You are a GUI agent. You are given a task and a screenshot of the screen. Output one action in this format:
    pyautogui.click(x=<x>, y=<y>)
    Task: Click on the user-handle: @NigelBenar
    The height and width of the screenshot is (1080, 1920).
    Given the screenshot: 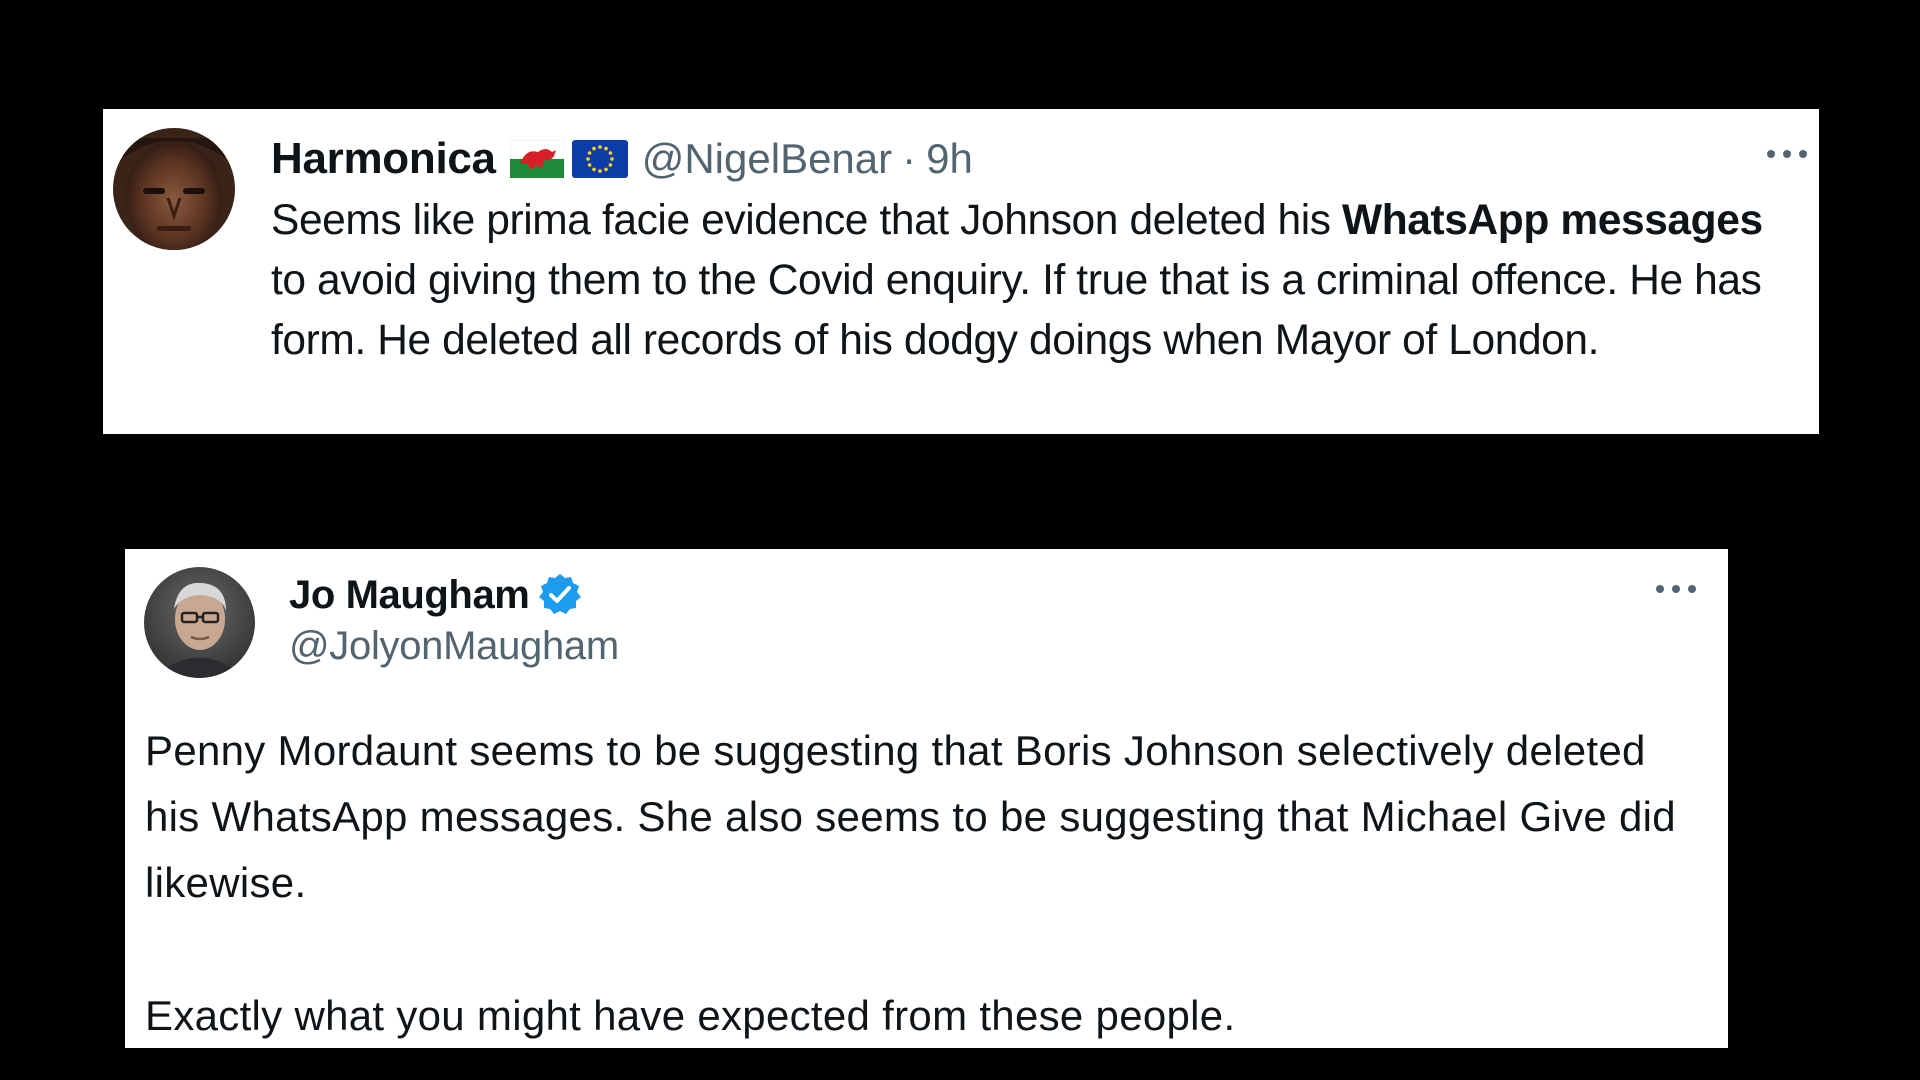 What is the action you would take?
    pyautogui.click(x=767, y=159)
    